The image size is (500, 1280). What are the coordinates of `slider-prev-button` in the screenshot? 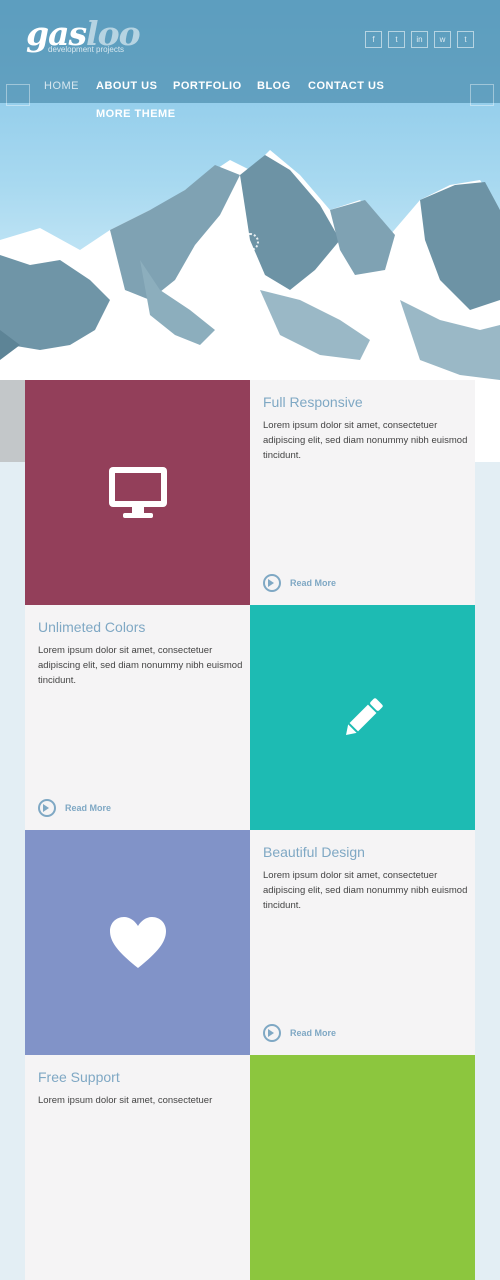 It's located at (18, 95).